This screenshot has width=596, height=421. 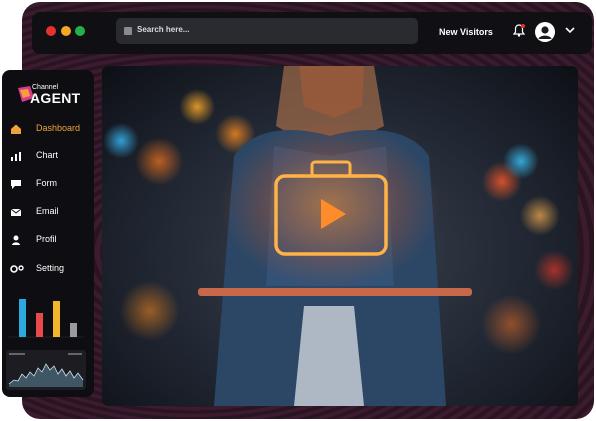 I want to click on new-visitors-link: New Visitors, so click(x=466, y=32).